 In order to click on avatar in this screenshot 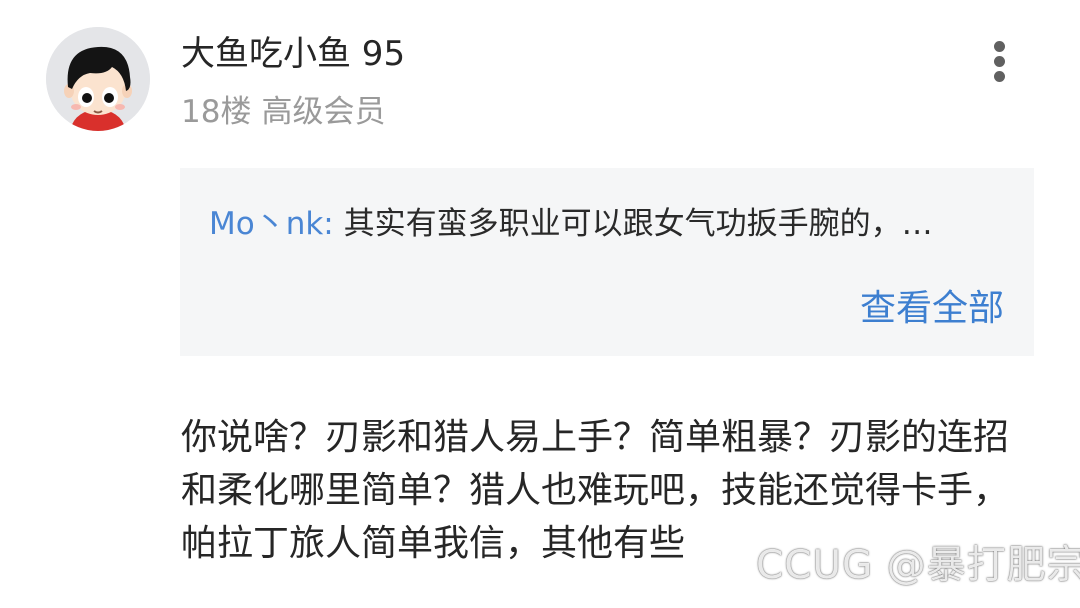, I will do `click(98, 79)`.